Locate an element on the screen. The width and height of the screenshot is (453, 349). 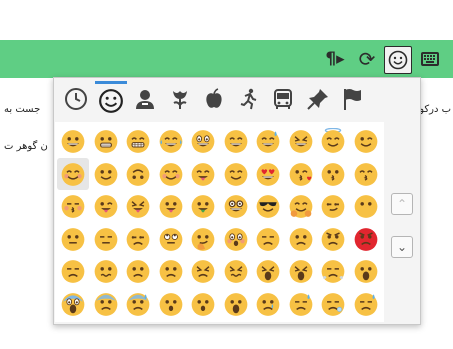
emoji-hushed is located at coordinates (171, 304).